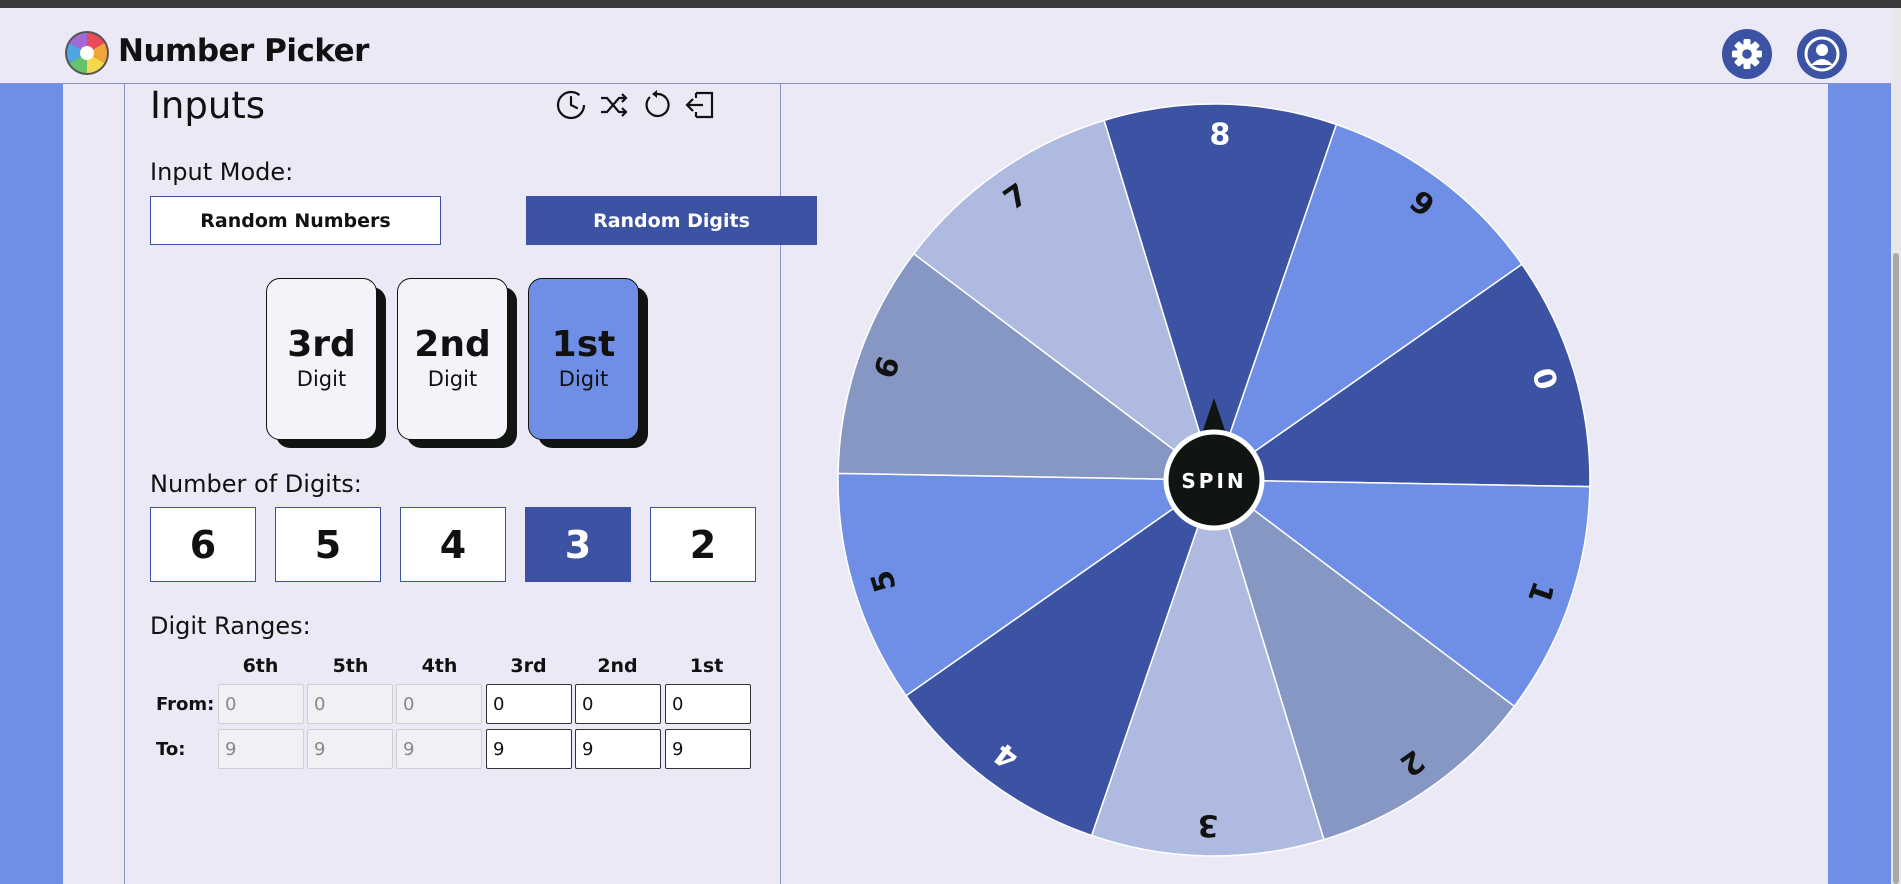  Describe the element at coordinates (171, 749) in the screenshot. I see `to-label: To:` at that location.